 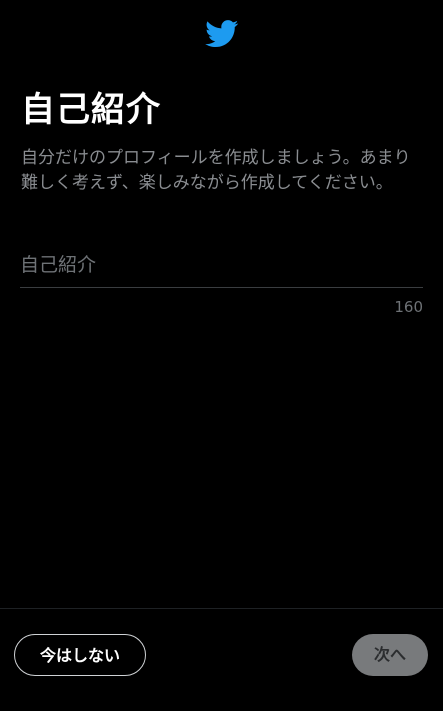 What do you see at coordinates (408, 307) in the screenshot?
I see `character-count: 160` at bounding box center [408, 307].